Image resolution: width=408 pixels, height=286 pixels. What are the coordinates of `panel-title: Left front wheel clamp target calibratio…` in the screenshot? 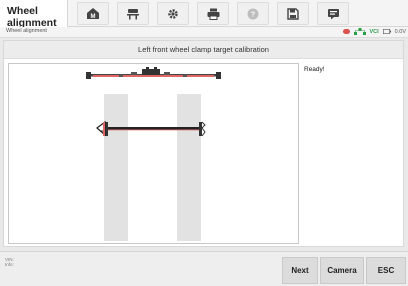 It's located at (203, 50).